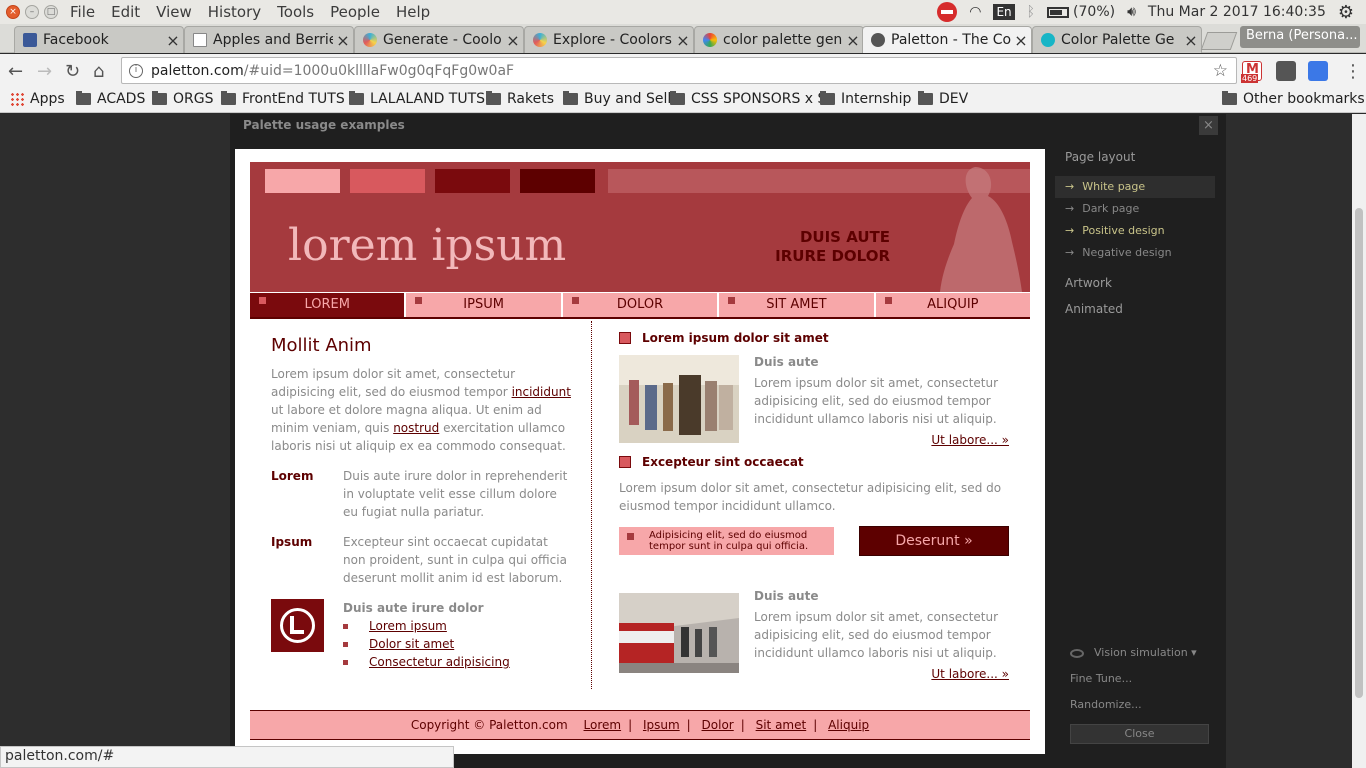 The height and width of the screenshot is (768, 1366). Describe the element at coordinates (37, 99) in the screenshot. I see `bookmark-apps: Apps` at that location.